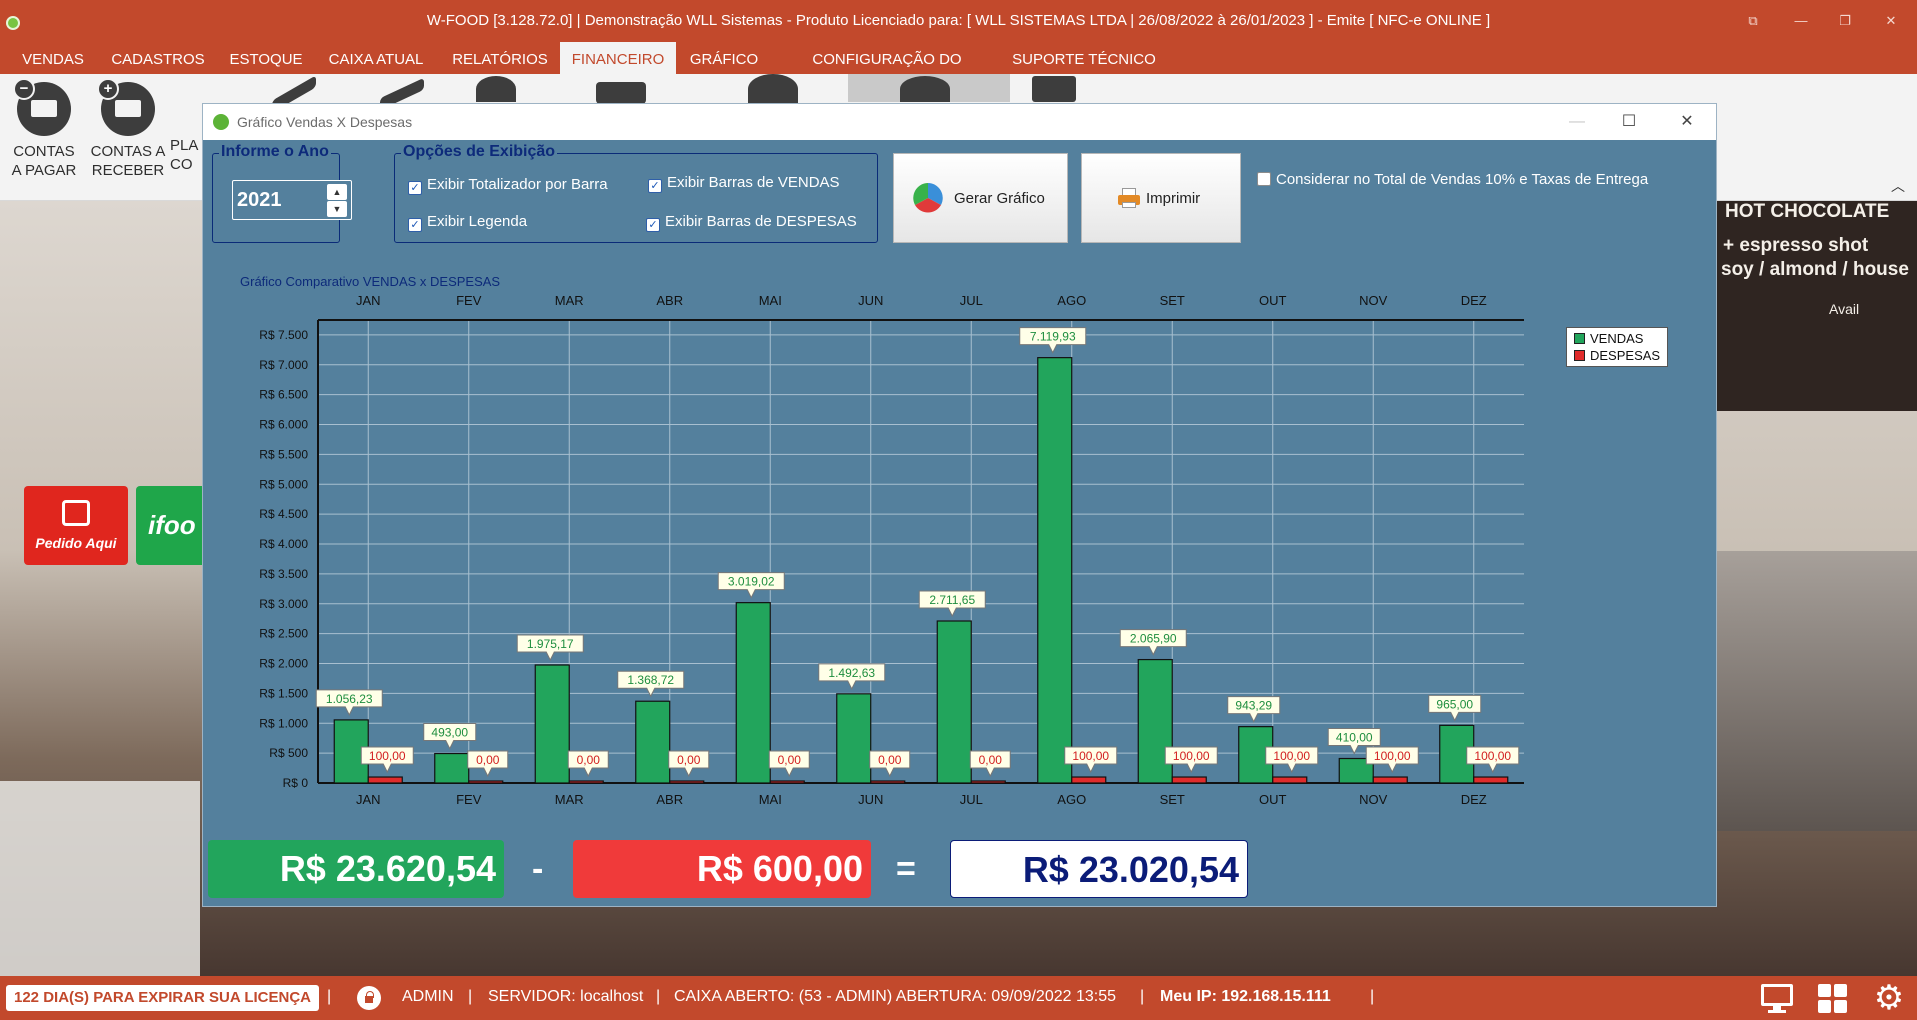 The height and width of the screenshot is (1020, 1917). Describe the element at coordinates (988, 782) in the screenshot. I see `bar-despesas-jul` at that location.